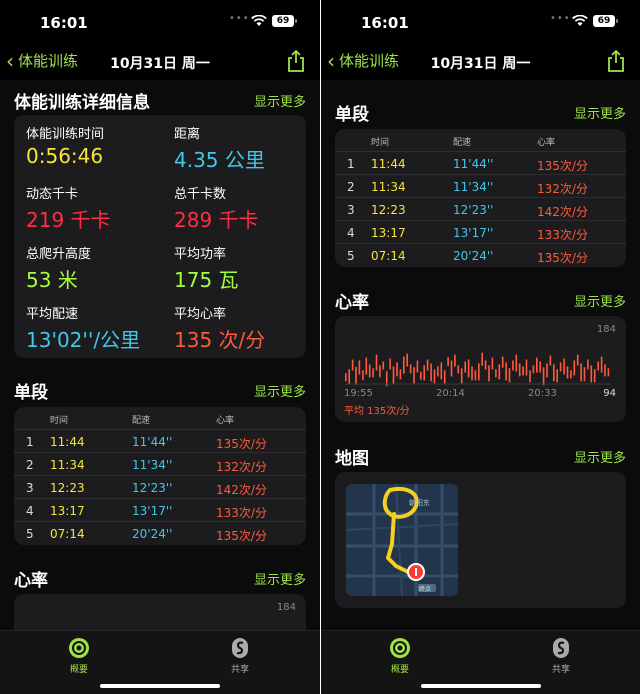 The image size is (640, 694). I want to click on hr-time-label: 20:33, so click(542, 393).